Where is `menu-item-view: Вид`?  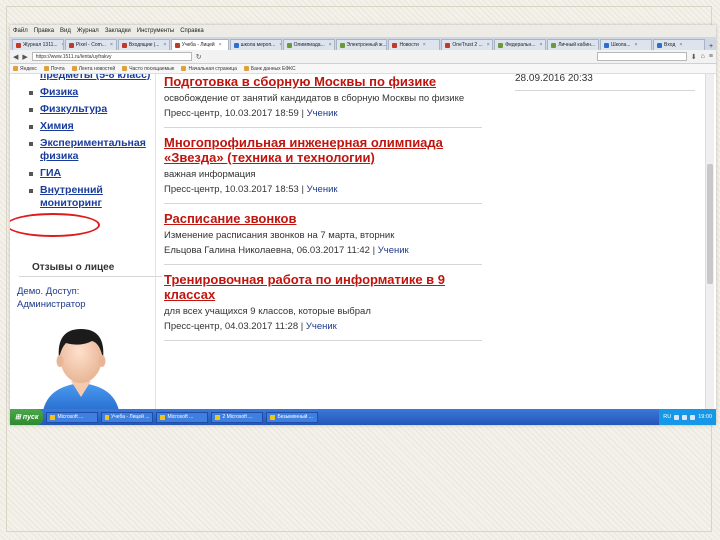 menu-item-view: Вид is located at coordinates (65, 31).